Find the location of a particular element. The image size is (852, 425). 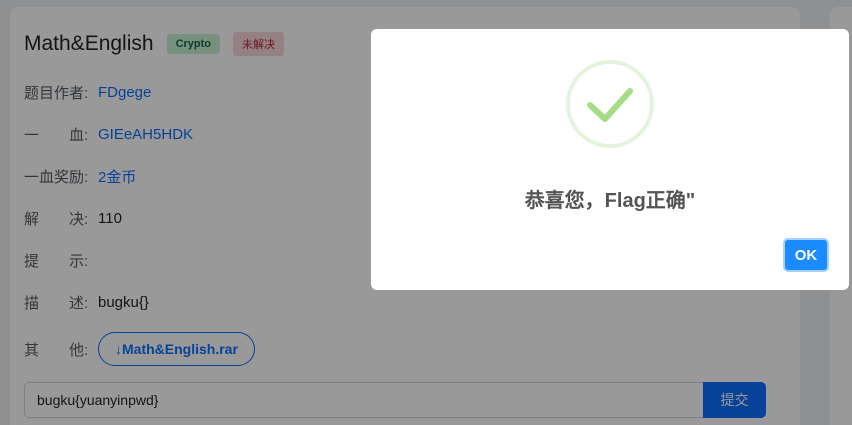

success-check-icon is located at coordinates (610, 104).